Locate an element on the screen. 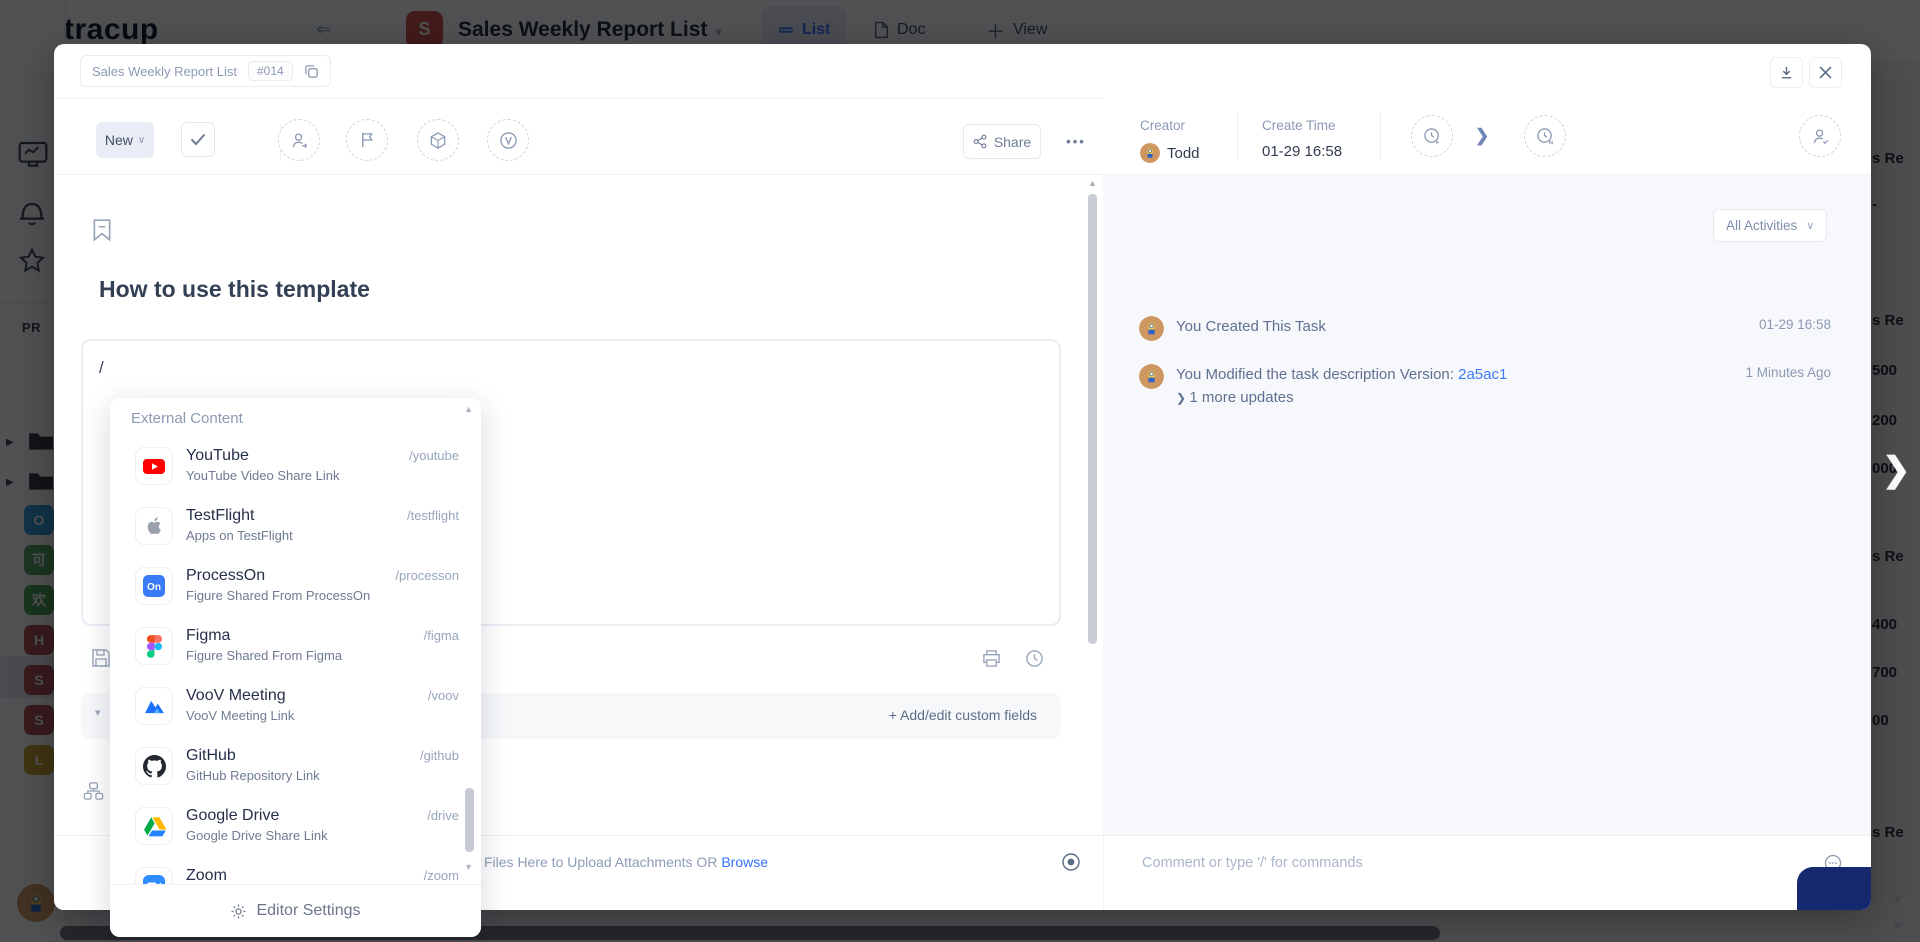 The width and height of the screenshot is (1920, 942). menu-scroll-up-arrow is located at coordinates (468, 409).